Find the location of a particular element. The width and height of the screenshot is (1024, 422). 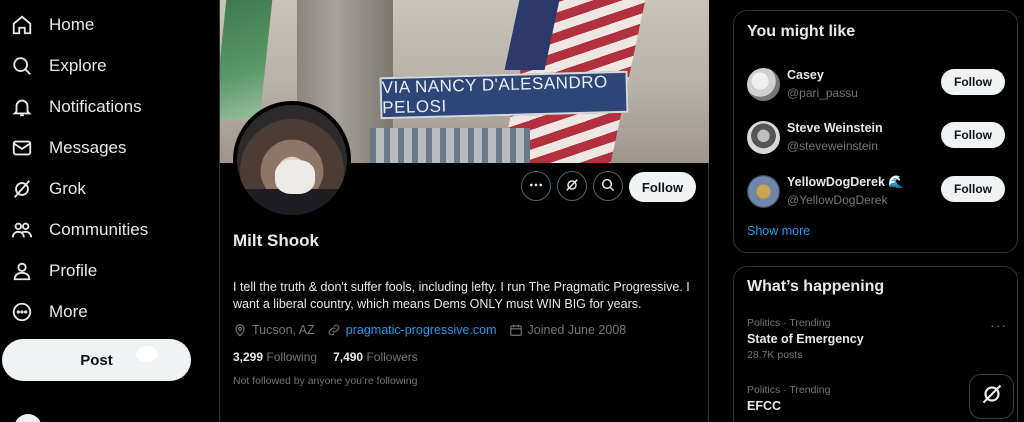

suggested-user-handle: @steveweinstein is located at coordinates (832, 146).